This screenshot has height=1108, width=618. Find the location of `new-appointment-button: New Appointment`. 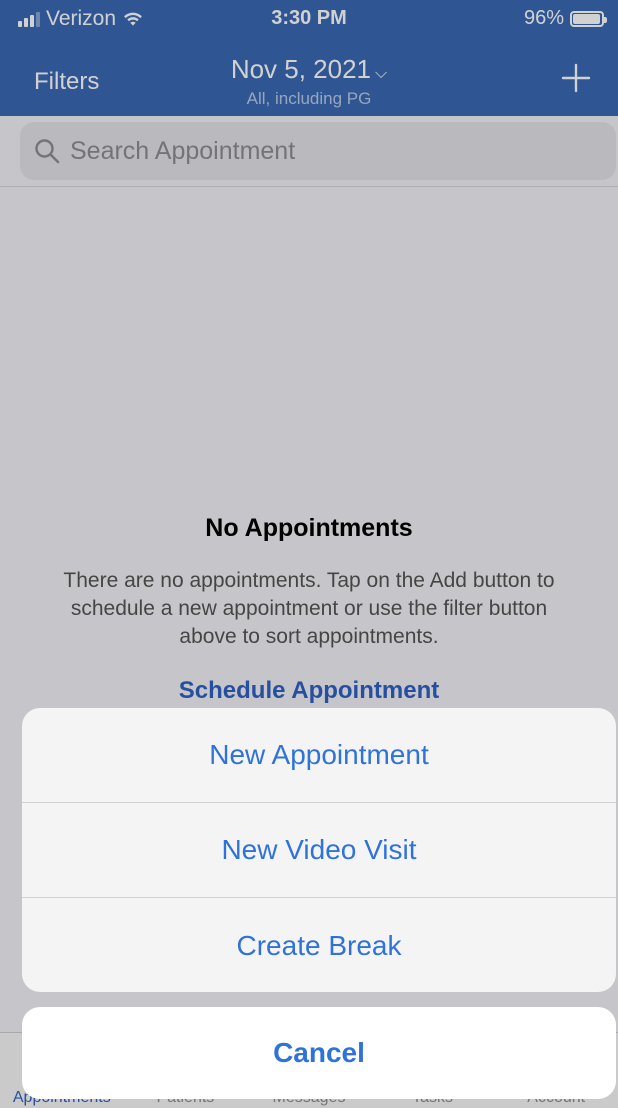

new-appointment-button: New Appointment is located at coordinates (319, 755).